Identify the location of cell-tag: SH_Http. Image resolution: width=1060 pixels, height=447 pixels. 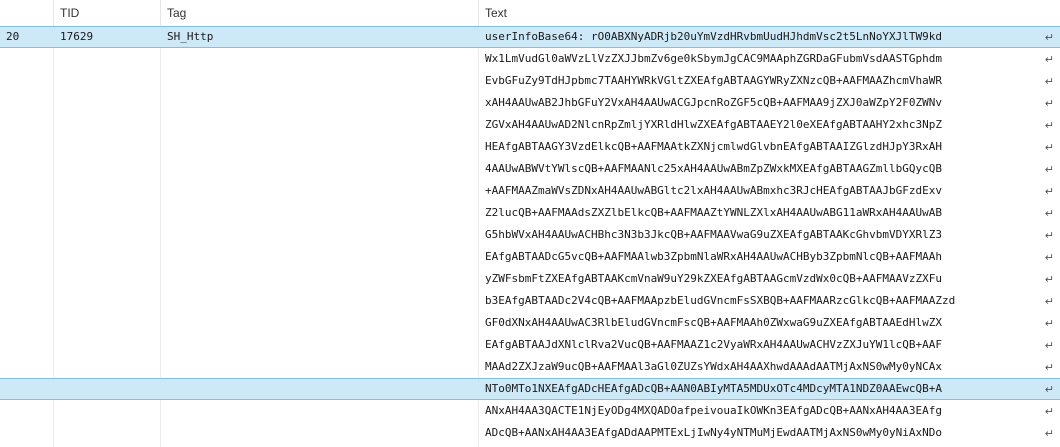
(190, 36).